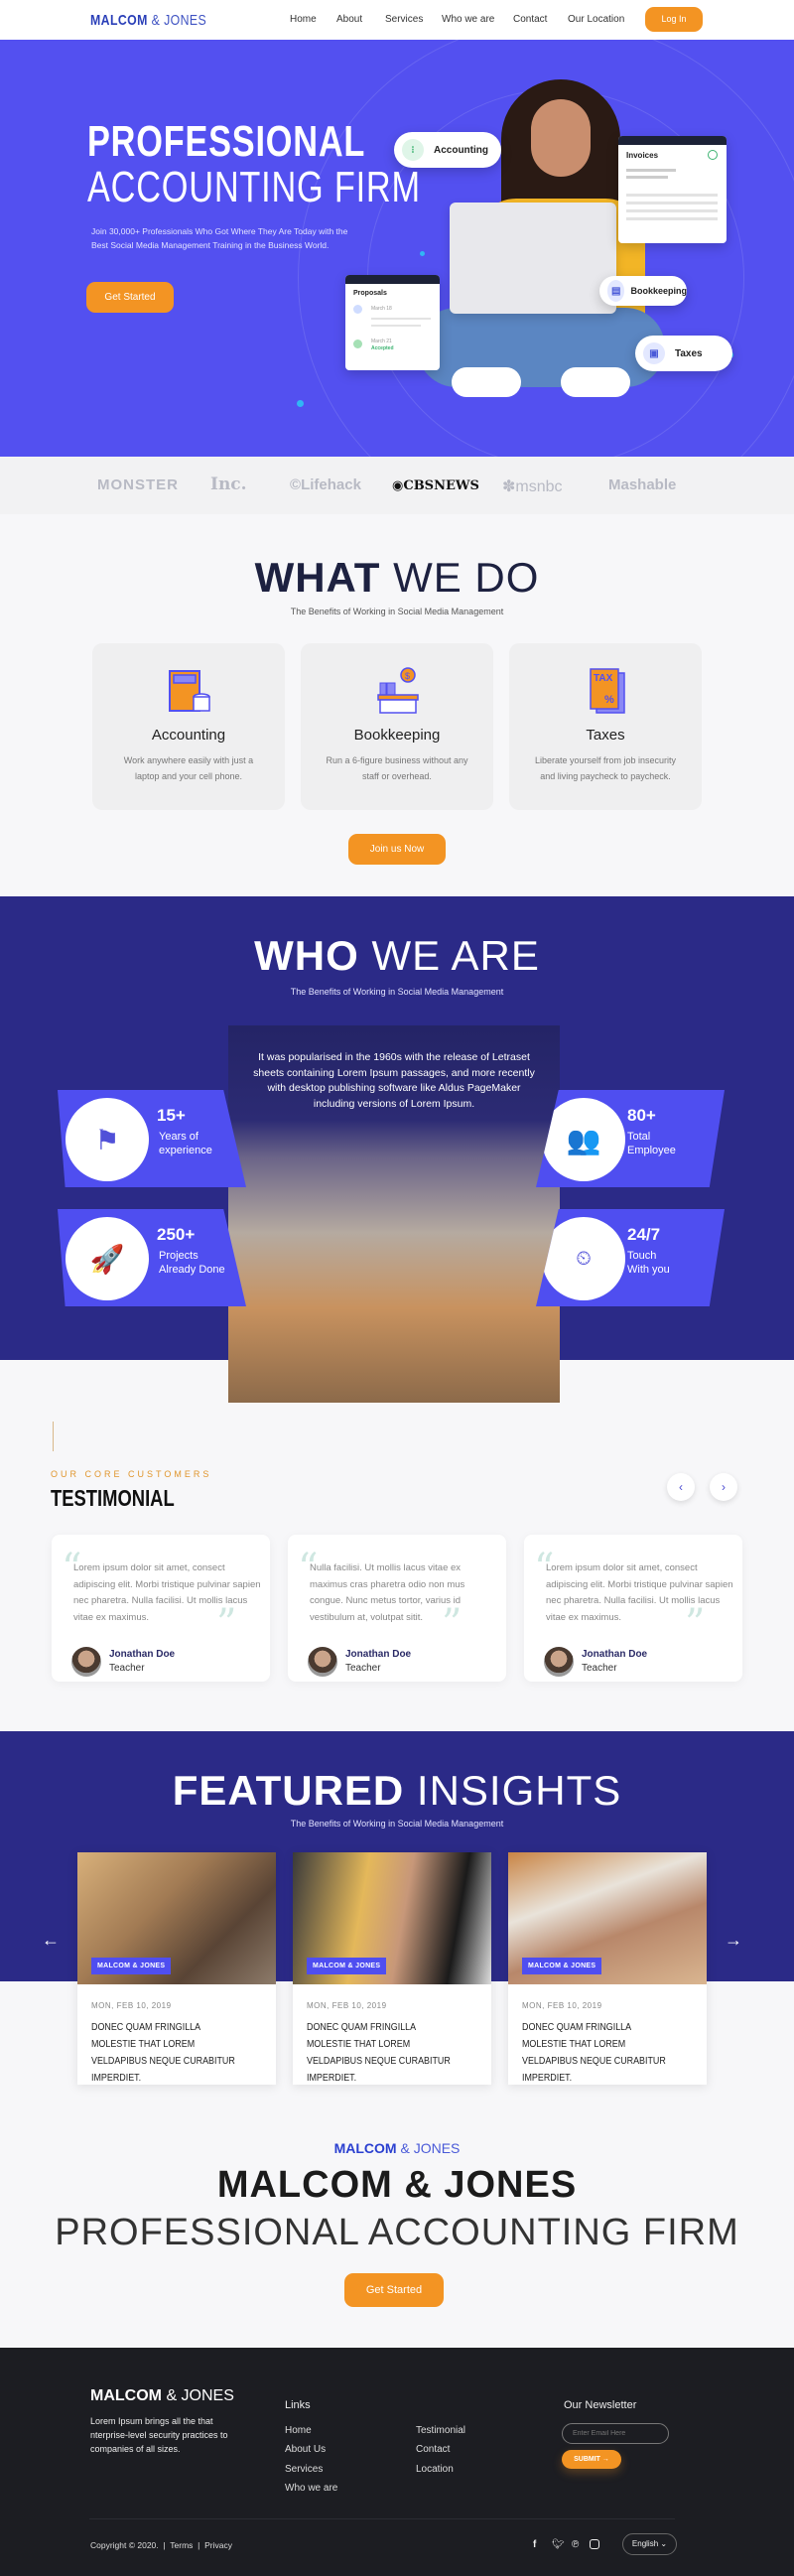 Image resolution: width=794 pixels, height=2576 pixels. What do you see at coordinates (218, 2545) in the screenshot?
I see `privacy-link: Privacy` at bounding box center [218, 2545].